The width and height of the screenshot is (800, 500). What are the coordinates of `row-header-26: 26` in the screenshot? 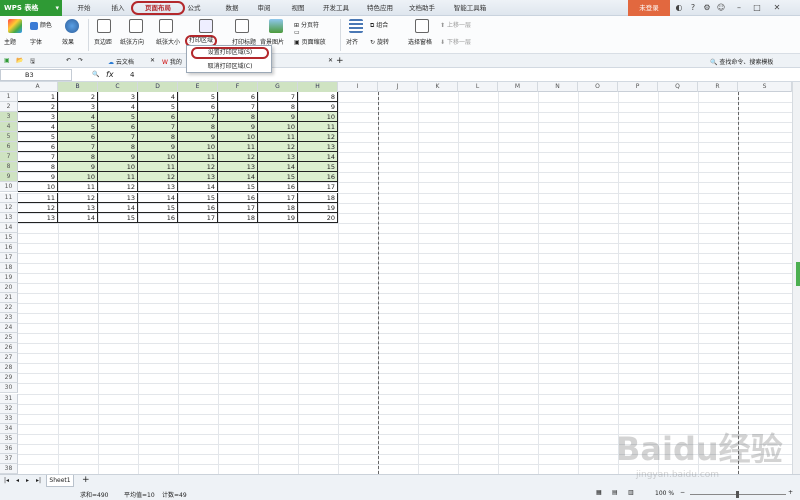 It's located at (9, 348).